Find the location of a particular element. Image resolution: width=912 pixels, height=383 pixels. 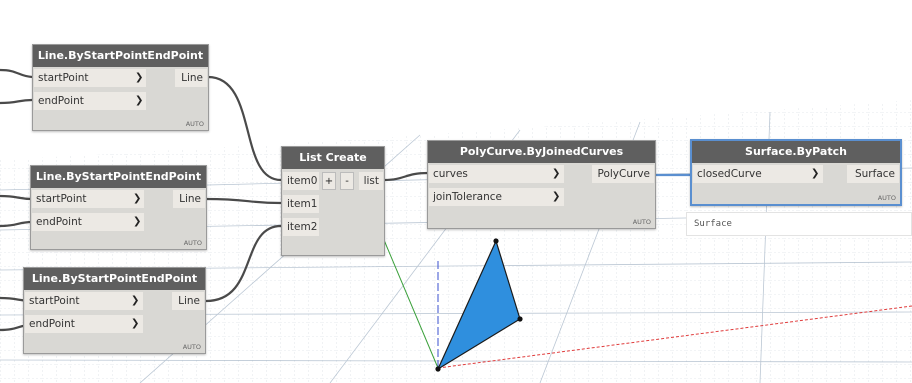

output-port-surface: Surface is located at coordinates (873, 174).